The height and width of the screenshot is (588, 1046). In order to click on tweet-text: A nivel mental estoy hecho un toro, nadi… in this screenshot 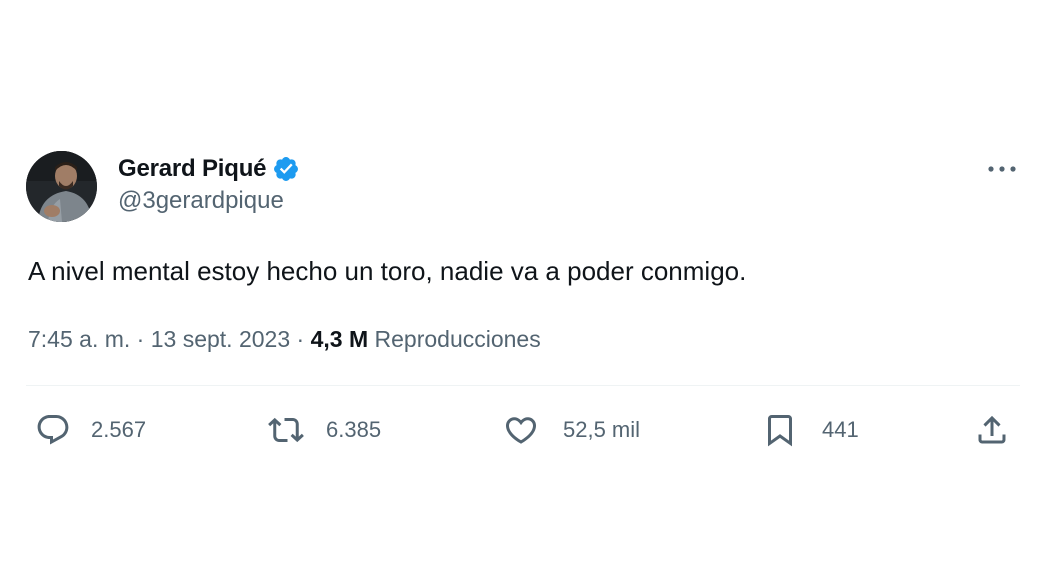, I will do `click(387, 271)`.